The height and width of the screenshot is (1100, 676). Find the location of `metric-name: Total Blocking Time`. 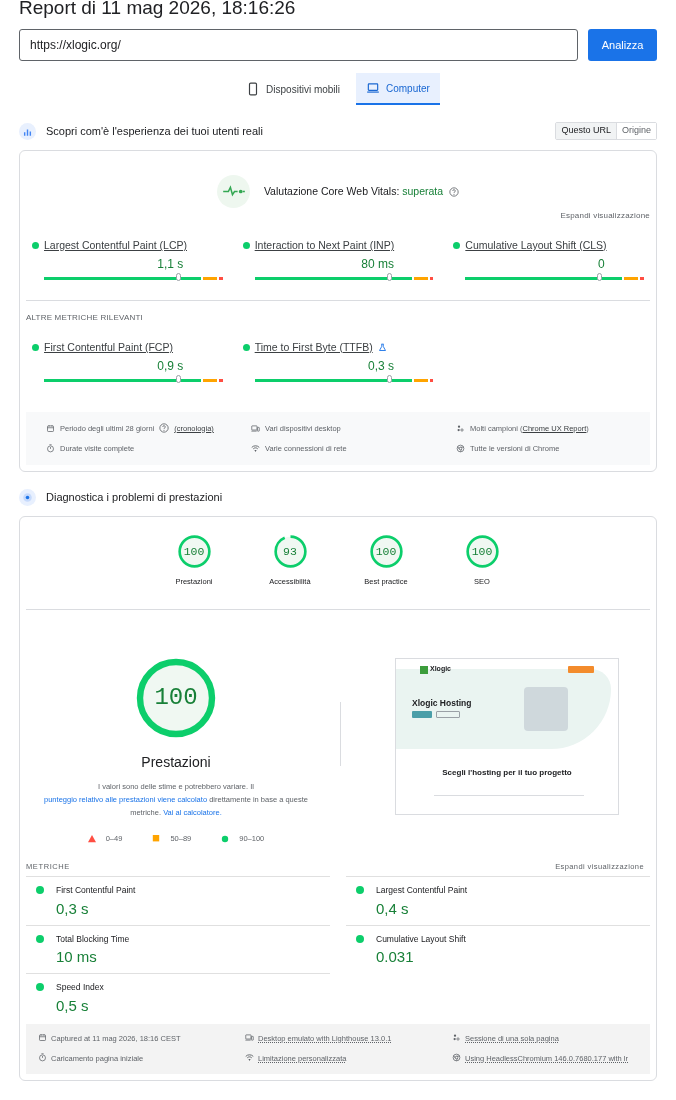

metric-name: Total Blocking Time is located at coordinates (93, 939).